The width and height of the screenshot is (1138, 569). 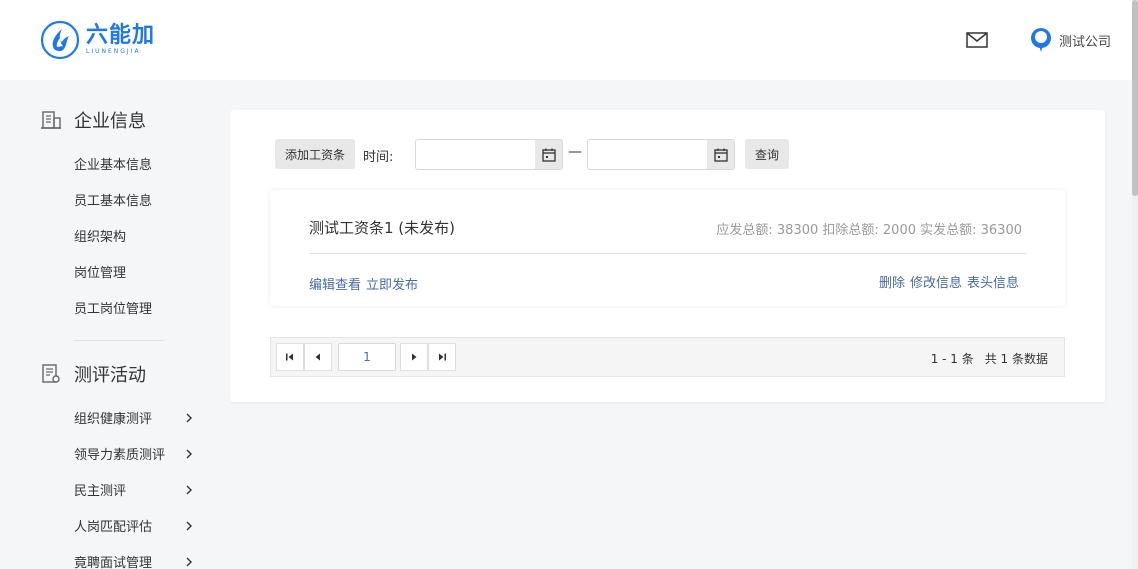 I want to click on first-page-icon, so click(x=289, y=357).